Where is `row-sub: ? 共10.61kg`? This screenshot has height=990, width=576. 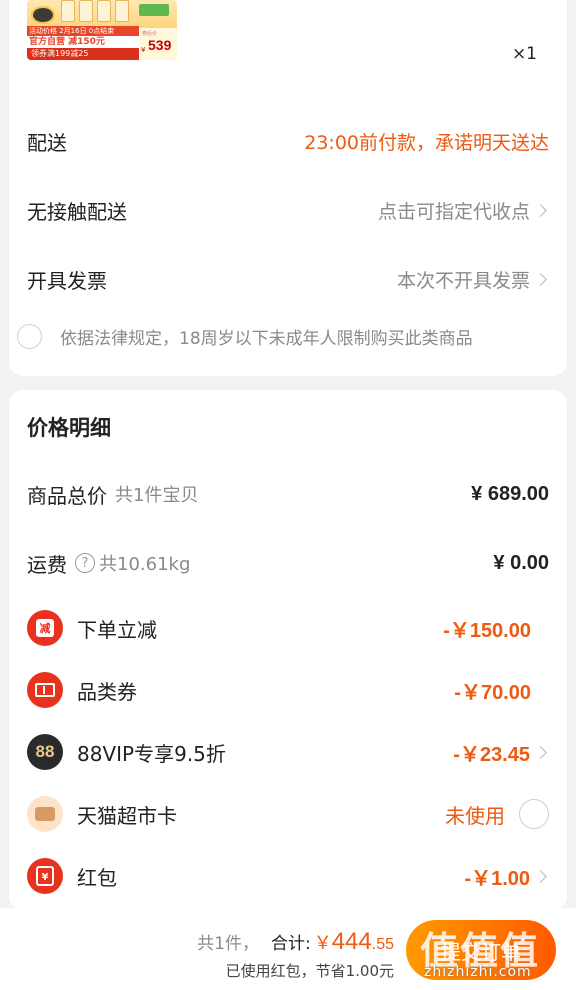
row-sub: ? 共10.61kg is located at coordinates (132, 563).